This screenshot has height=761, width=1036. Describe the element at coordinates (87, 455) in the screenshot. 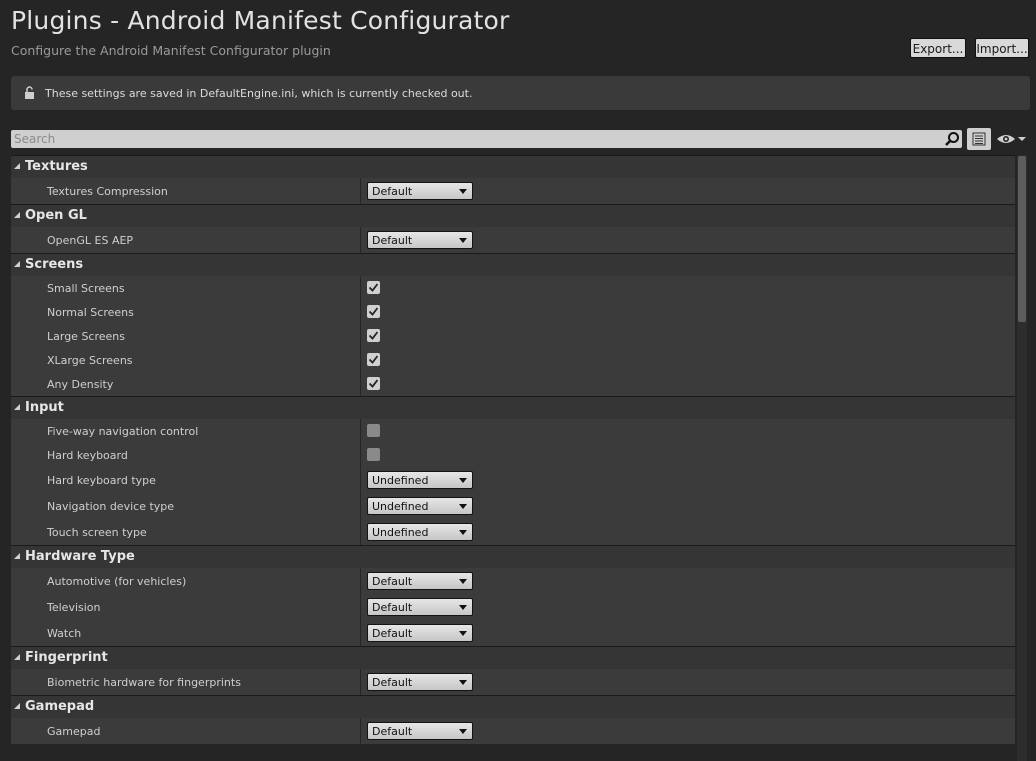

I see `property-label: Hard keyboard` at that location.